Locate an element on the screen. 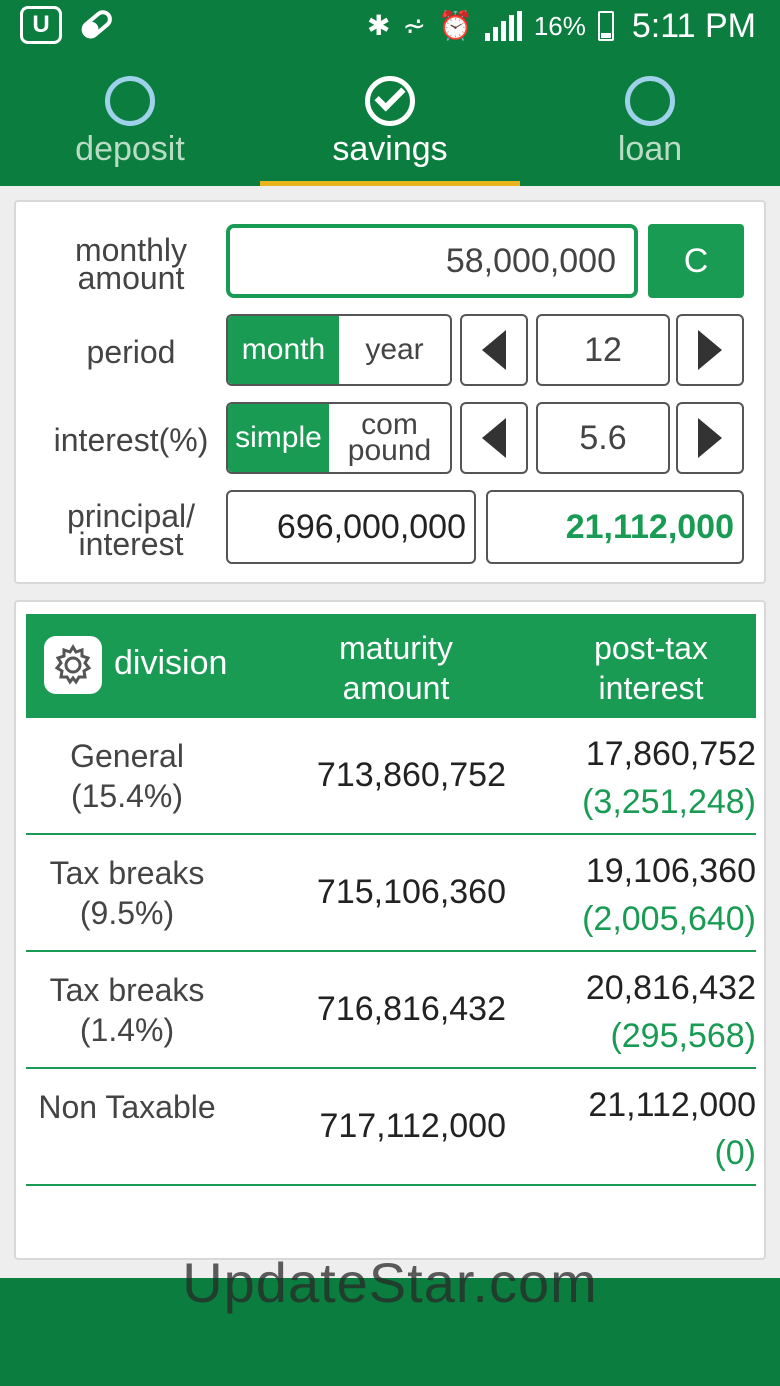  post-tax-interest-value: 21,112,000 is located at coordinates (672, 1105).